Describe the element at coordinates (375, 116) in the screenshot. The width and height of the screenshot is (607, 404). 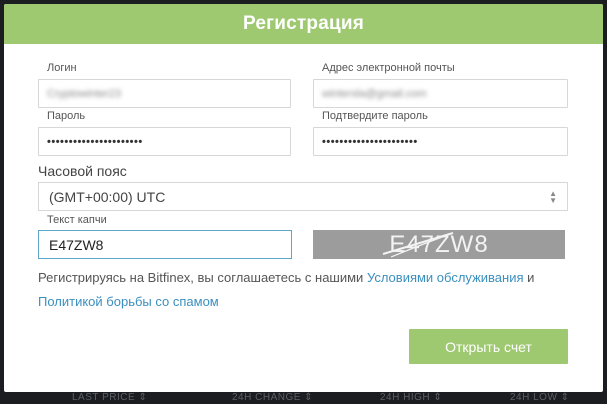
I see `confirm-password-label: Подтвердите пароль` at that location.